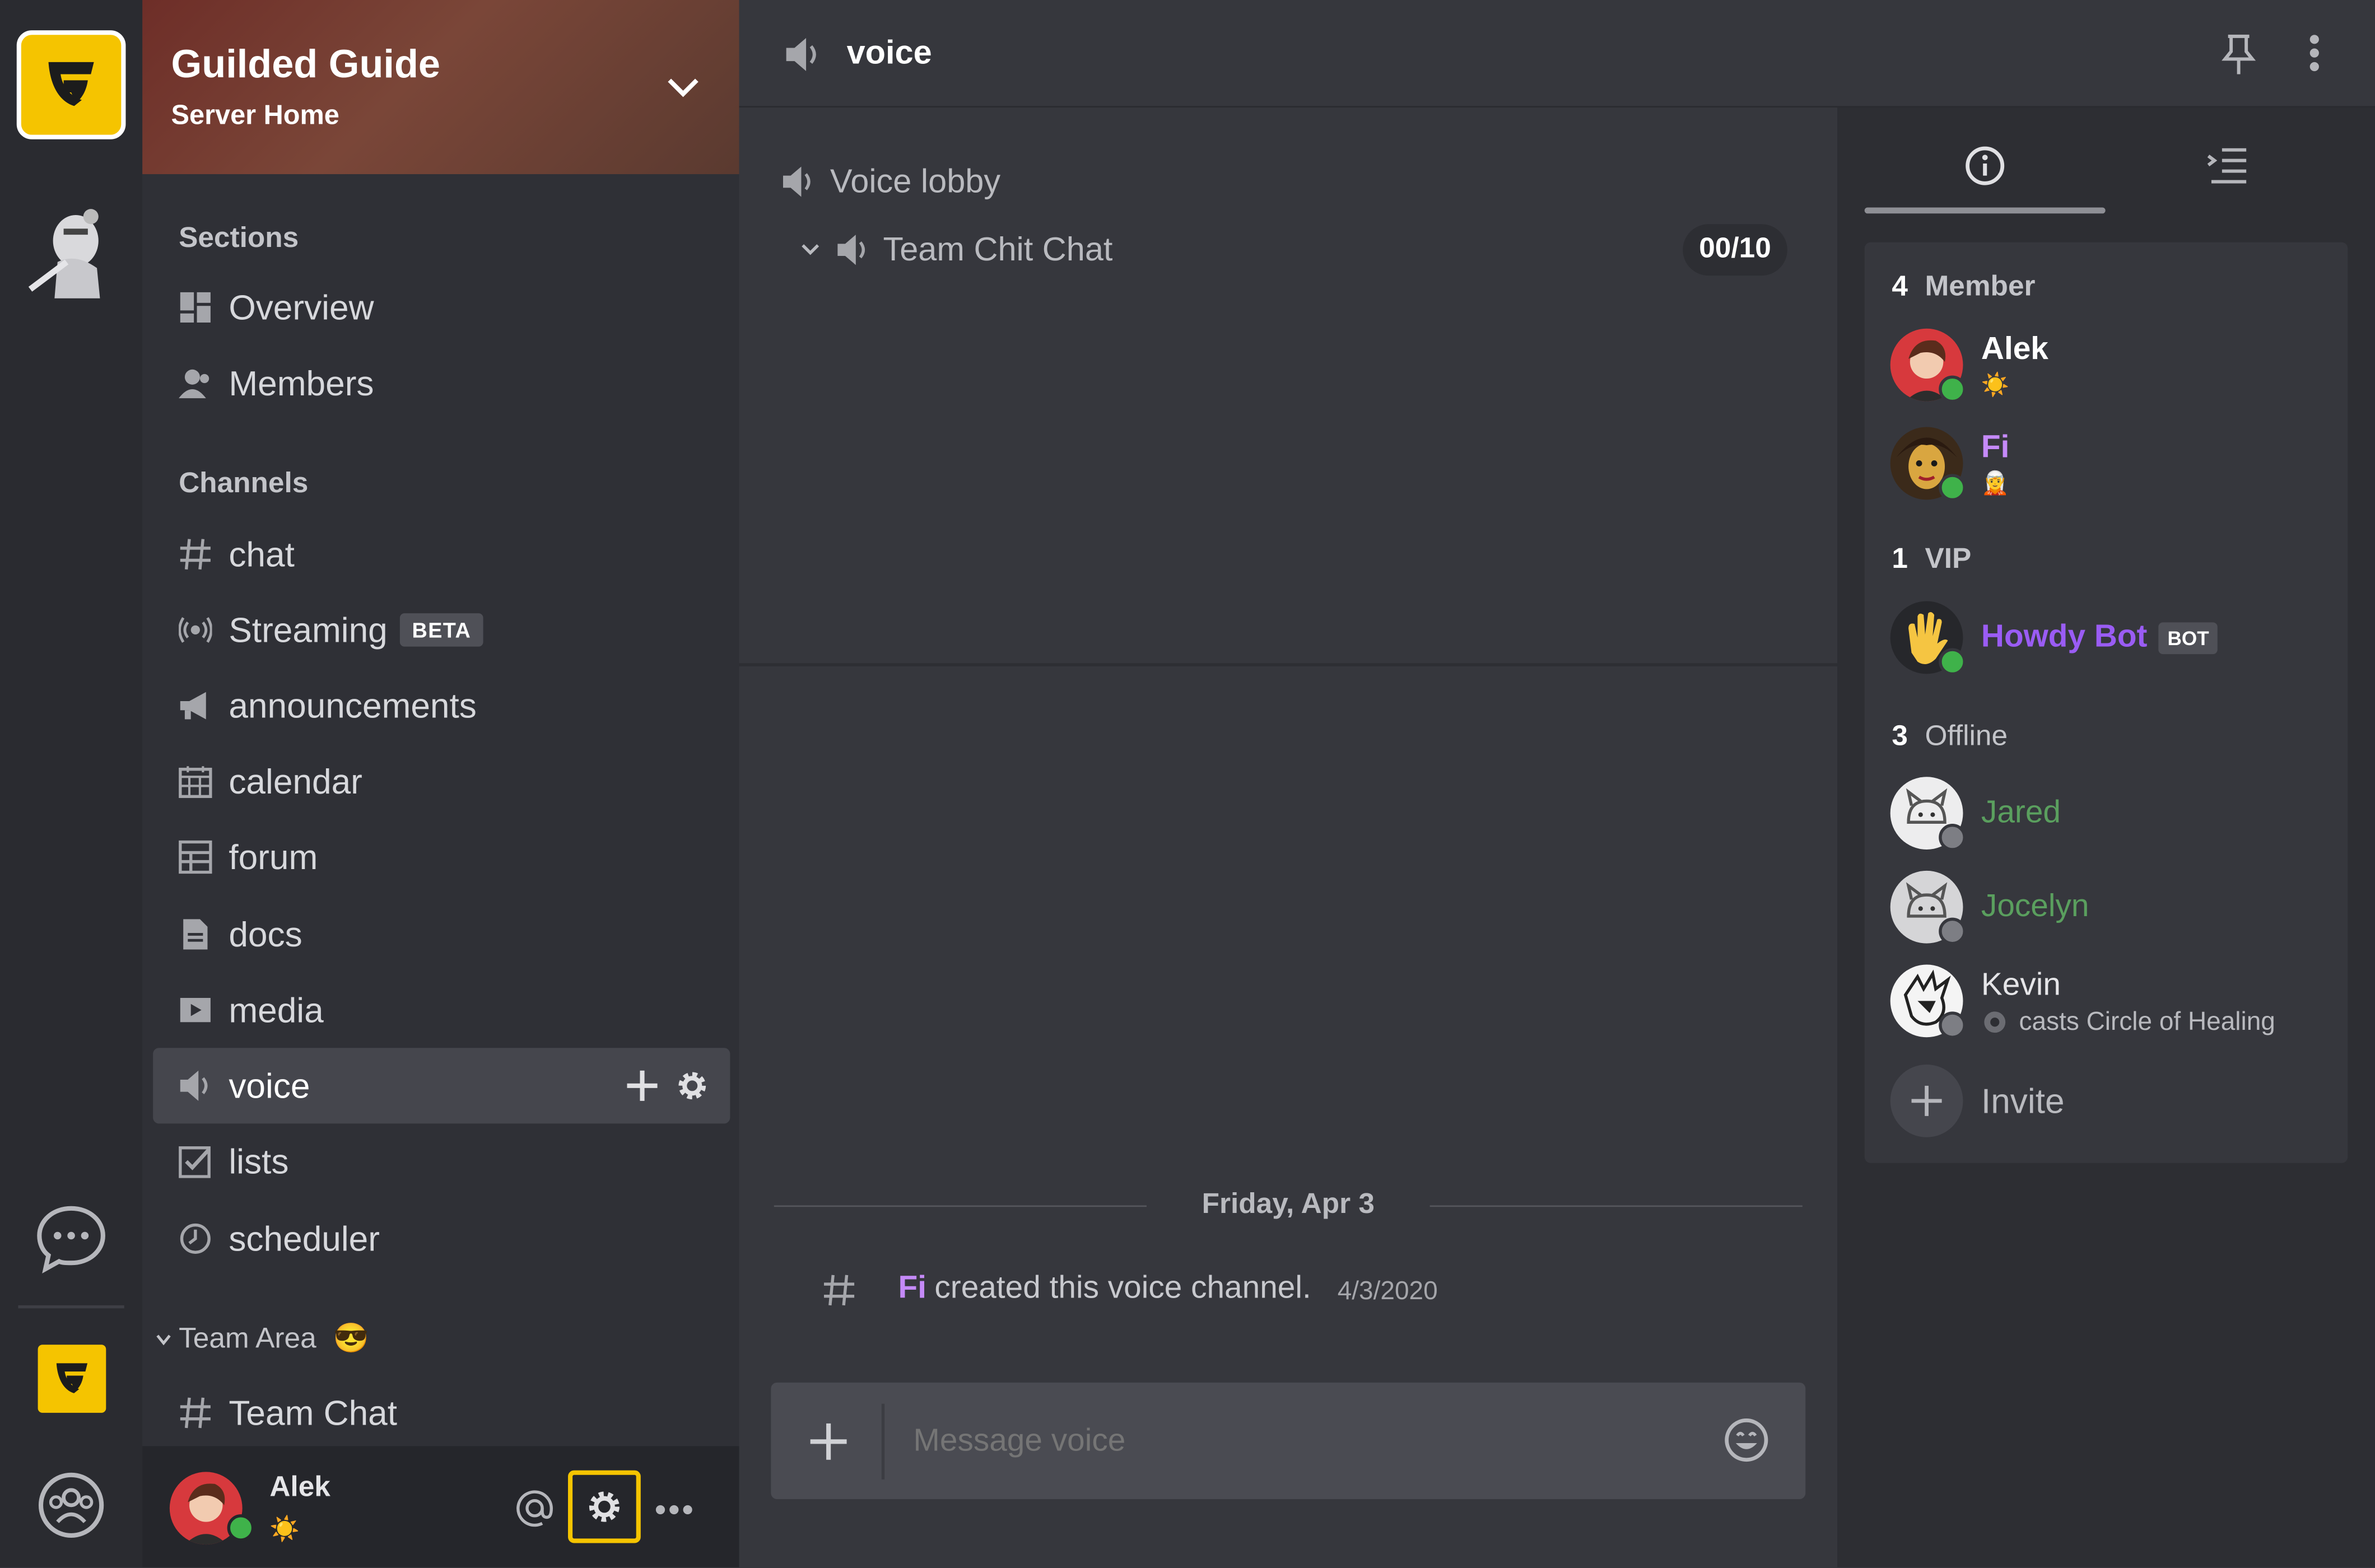  What do you see at coordinates (1307, 1291) in the screenshot?
I see `system-message: Fi created this voice channel. 4/3/2020` at bounding box center [1307, 1291].